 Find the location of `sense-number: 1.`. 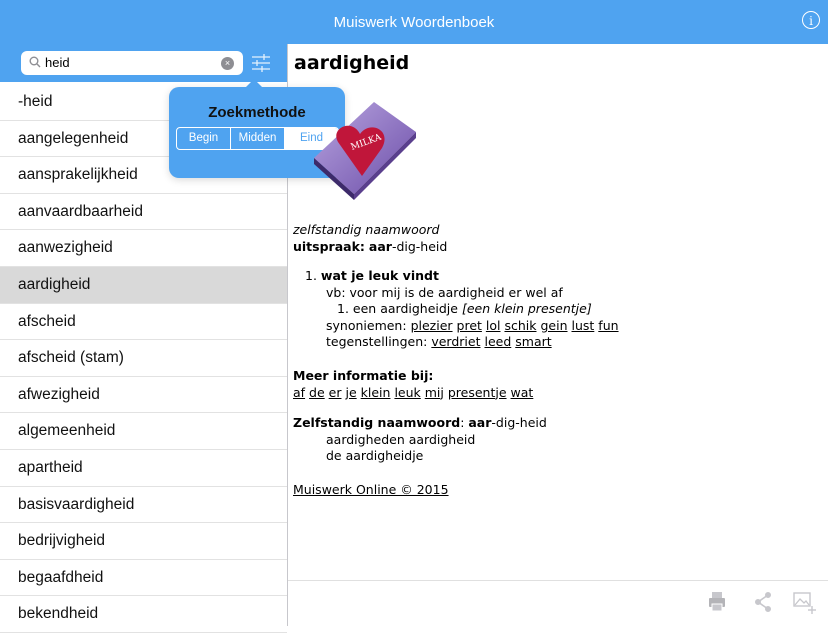

sense-number: 1. is located at coordinates (311, 275).